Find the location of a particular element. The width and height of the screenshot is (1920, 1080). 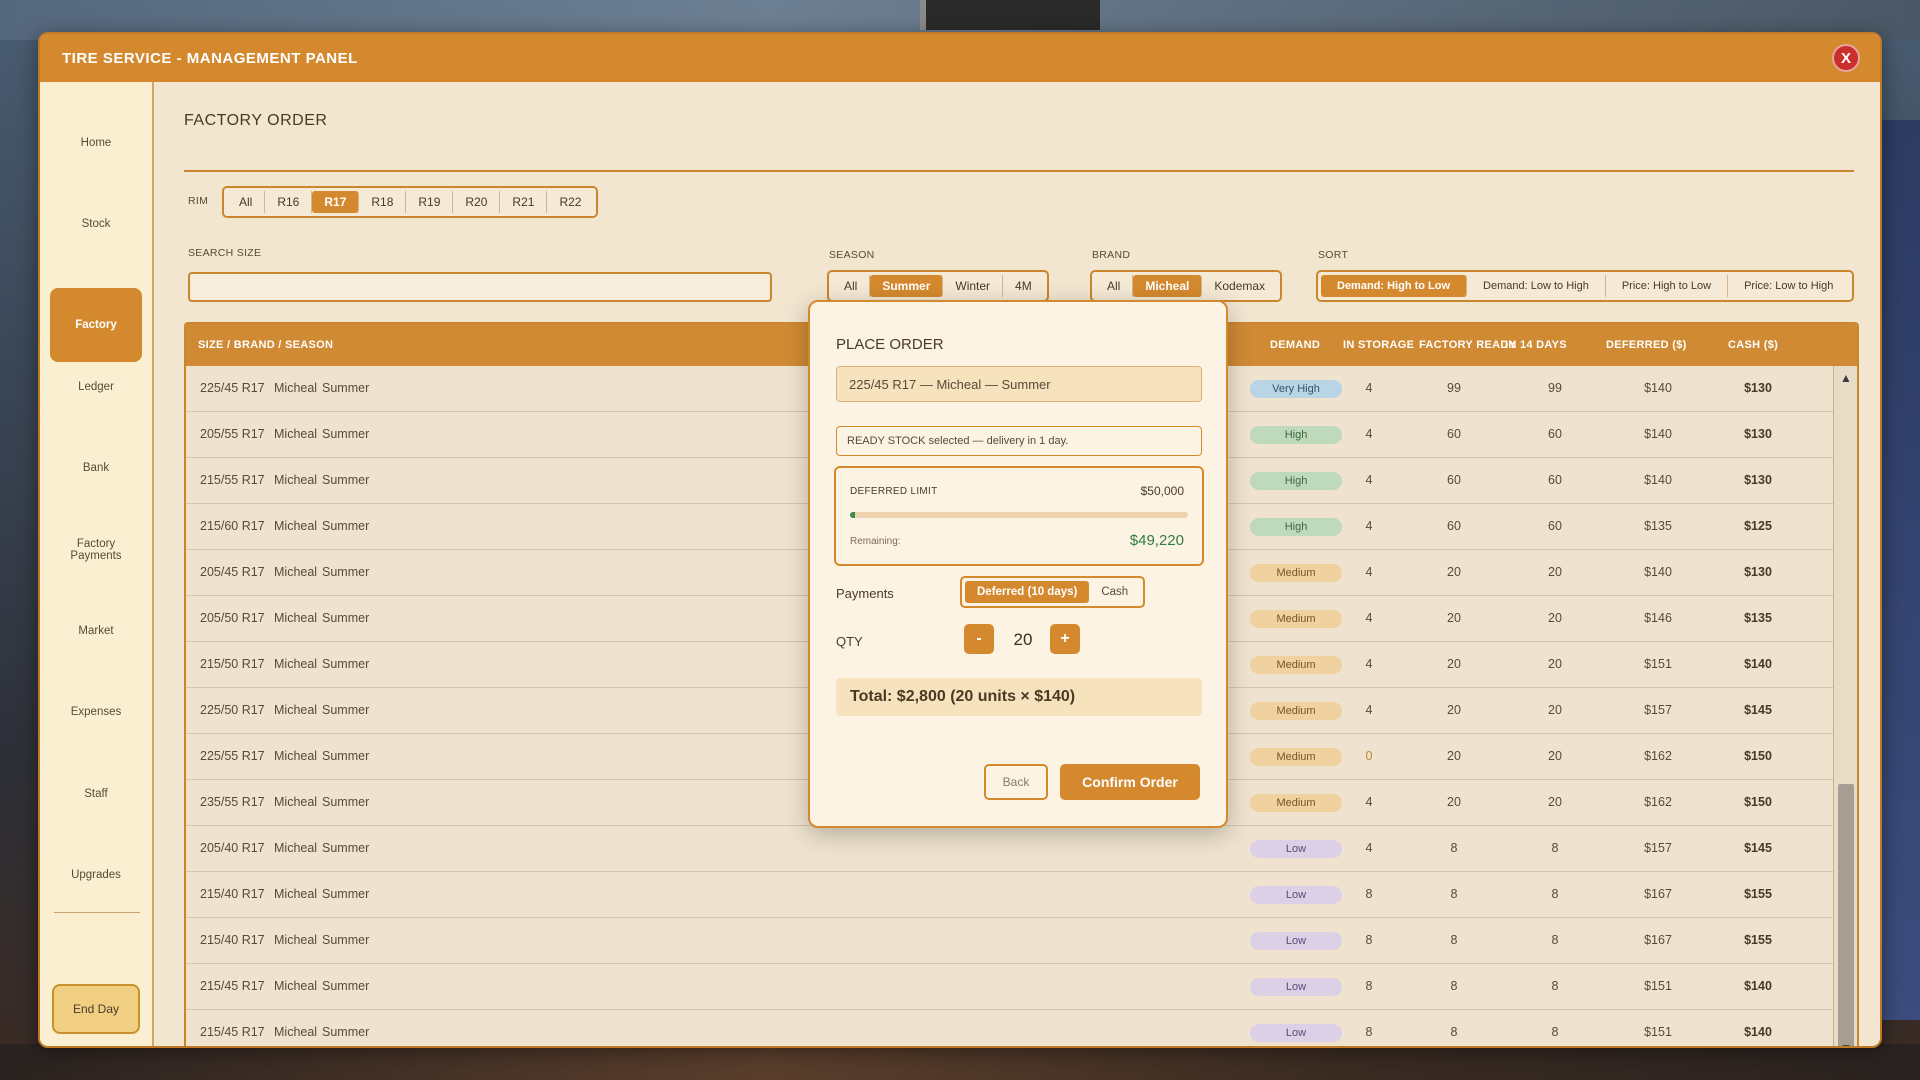

qty-value: 20 is located at coordinates (1023, 640).